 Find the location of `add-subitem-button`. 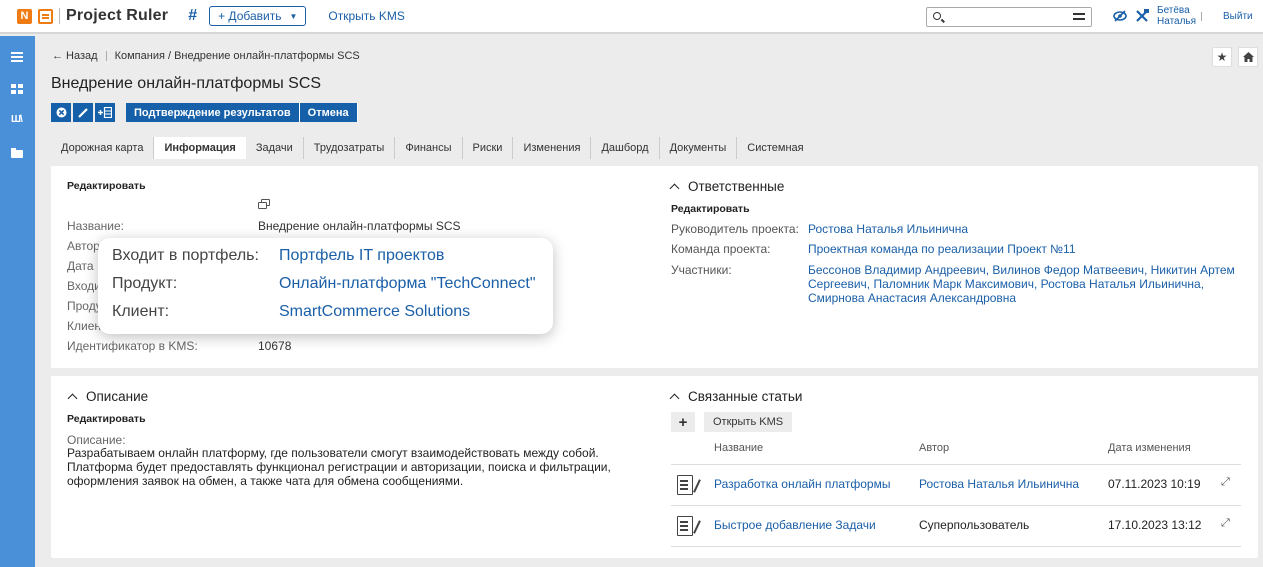

add-subitem-button is located at coordinates (105, 112).